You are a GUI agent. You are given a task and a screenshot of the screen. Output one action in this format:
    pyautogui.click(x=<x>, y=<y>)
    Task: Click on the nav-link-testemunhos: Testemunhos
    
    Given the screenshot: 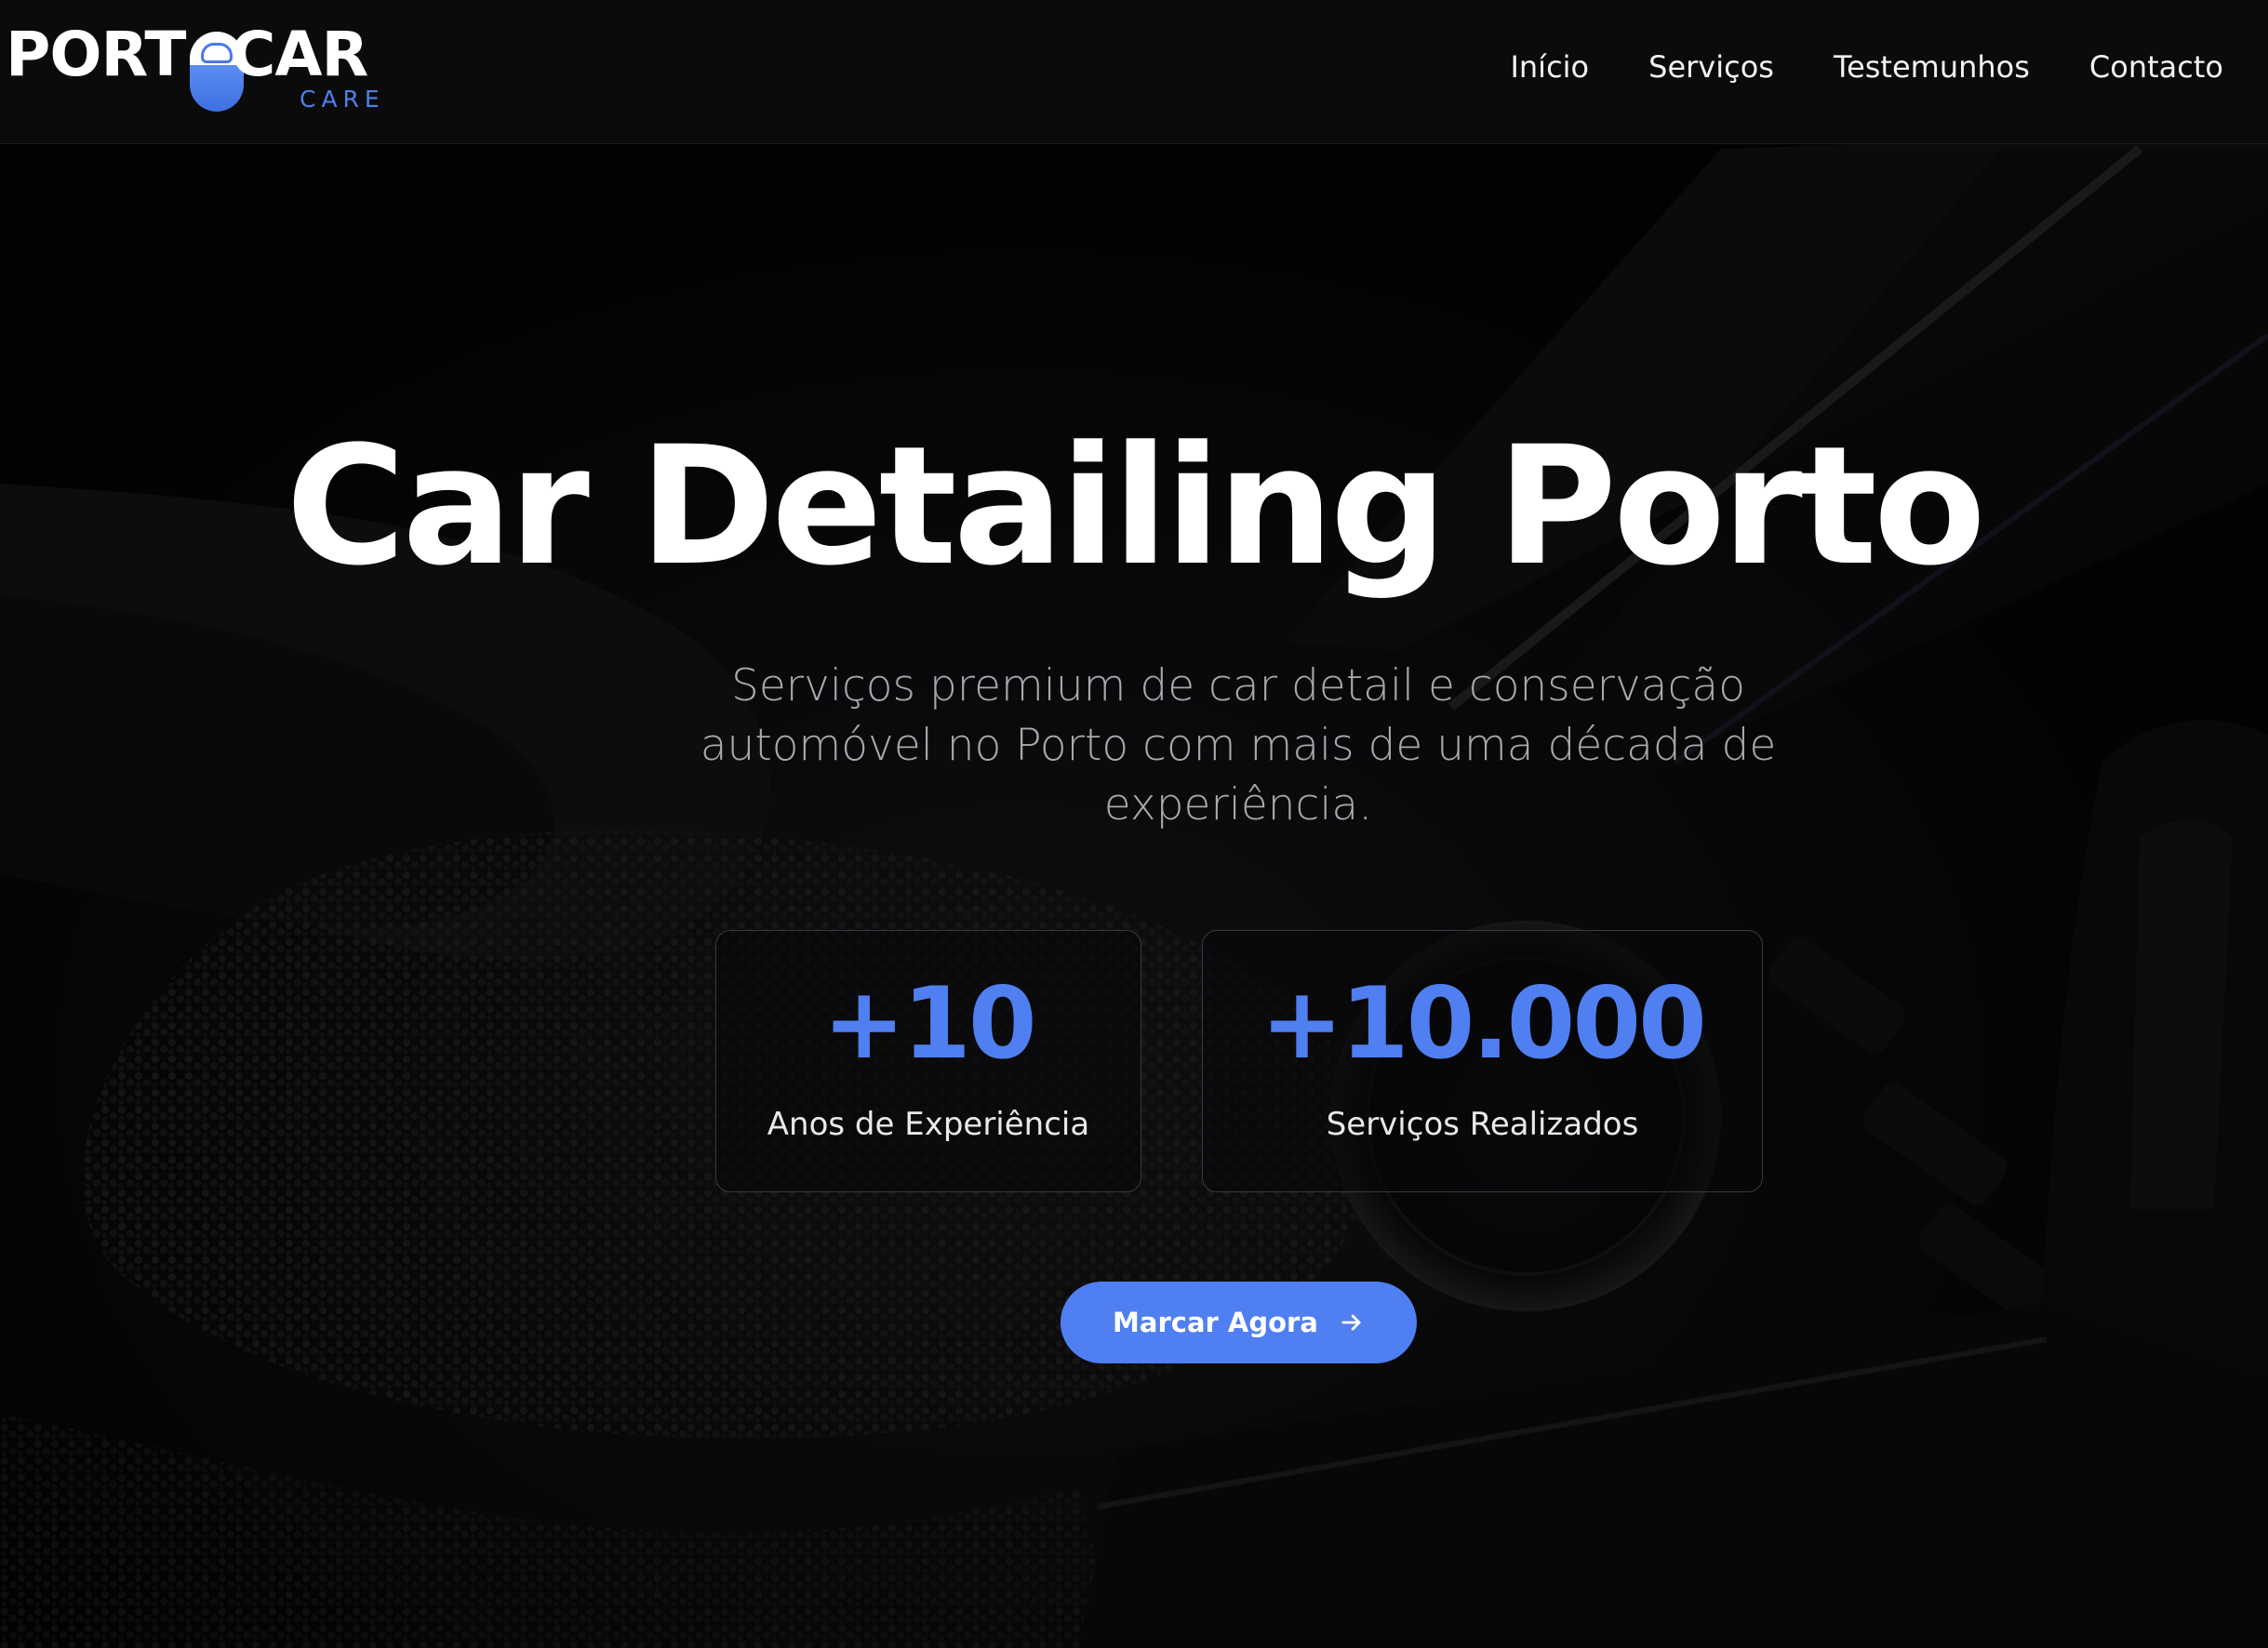 What is the action you would take?
    pyautogui.click(x=1932, y=67)
    